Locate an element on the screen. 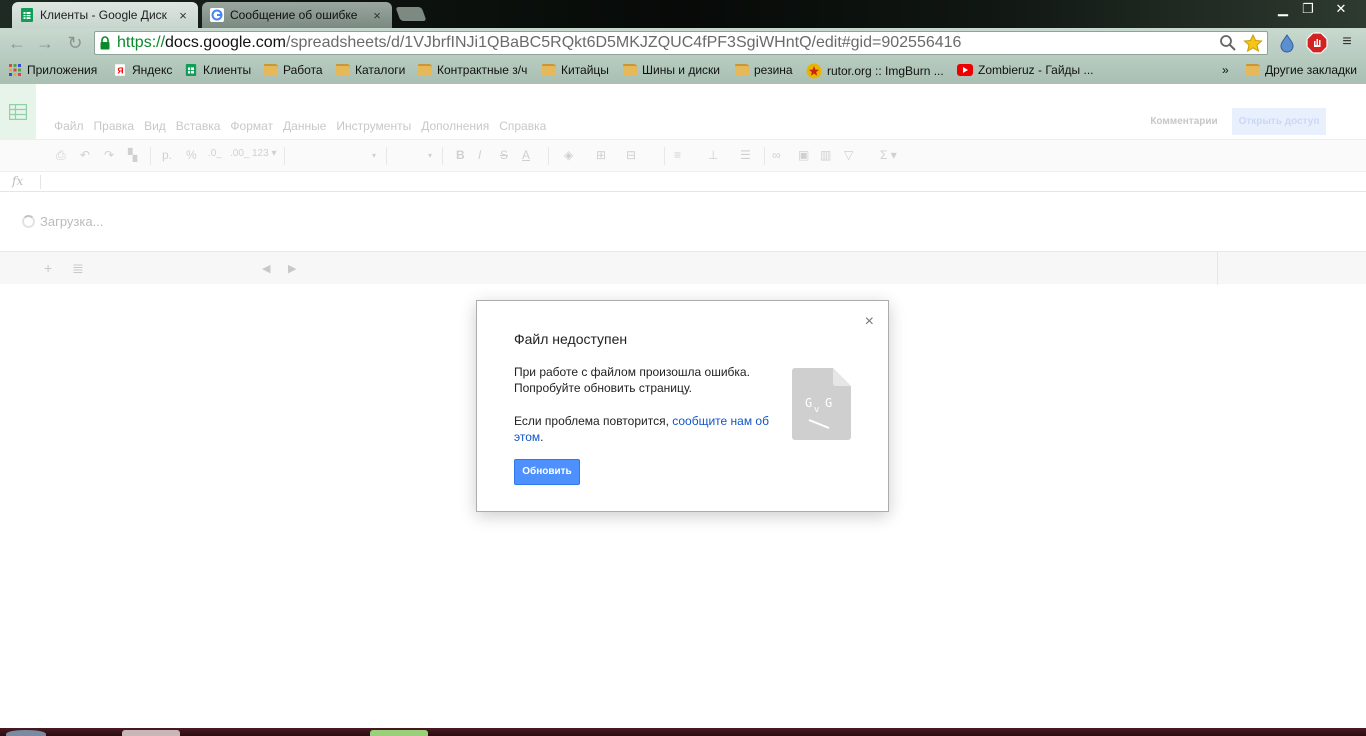  percent-format-button: % is located at coordinates (191, 155).